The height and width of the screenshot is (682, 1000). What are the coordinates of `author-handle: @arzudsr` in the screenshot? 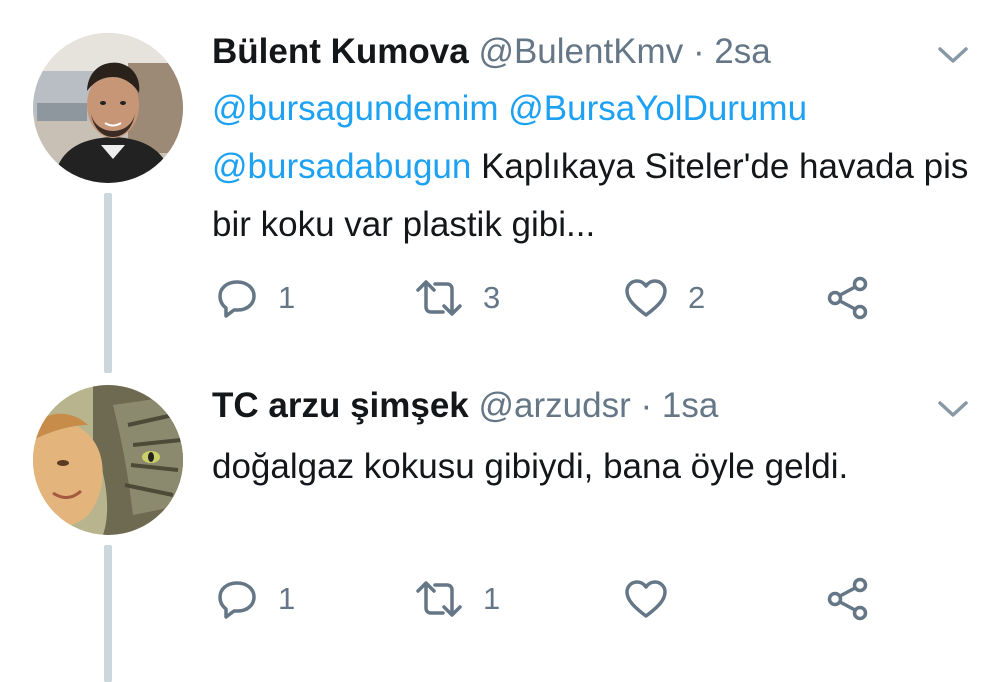 It's located at (555, 405).